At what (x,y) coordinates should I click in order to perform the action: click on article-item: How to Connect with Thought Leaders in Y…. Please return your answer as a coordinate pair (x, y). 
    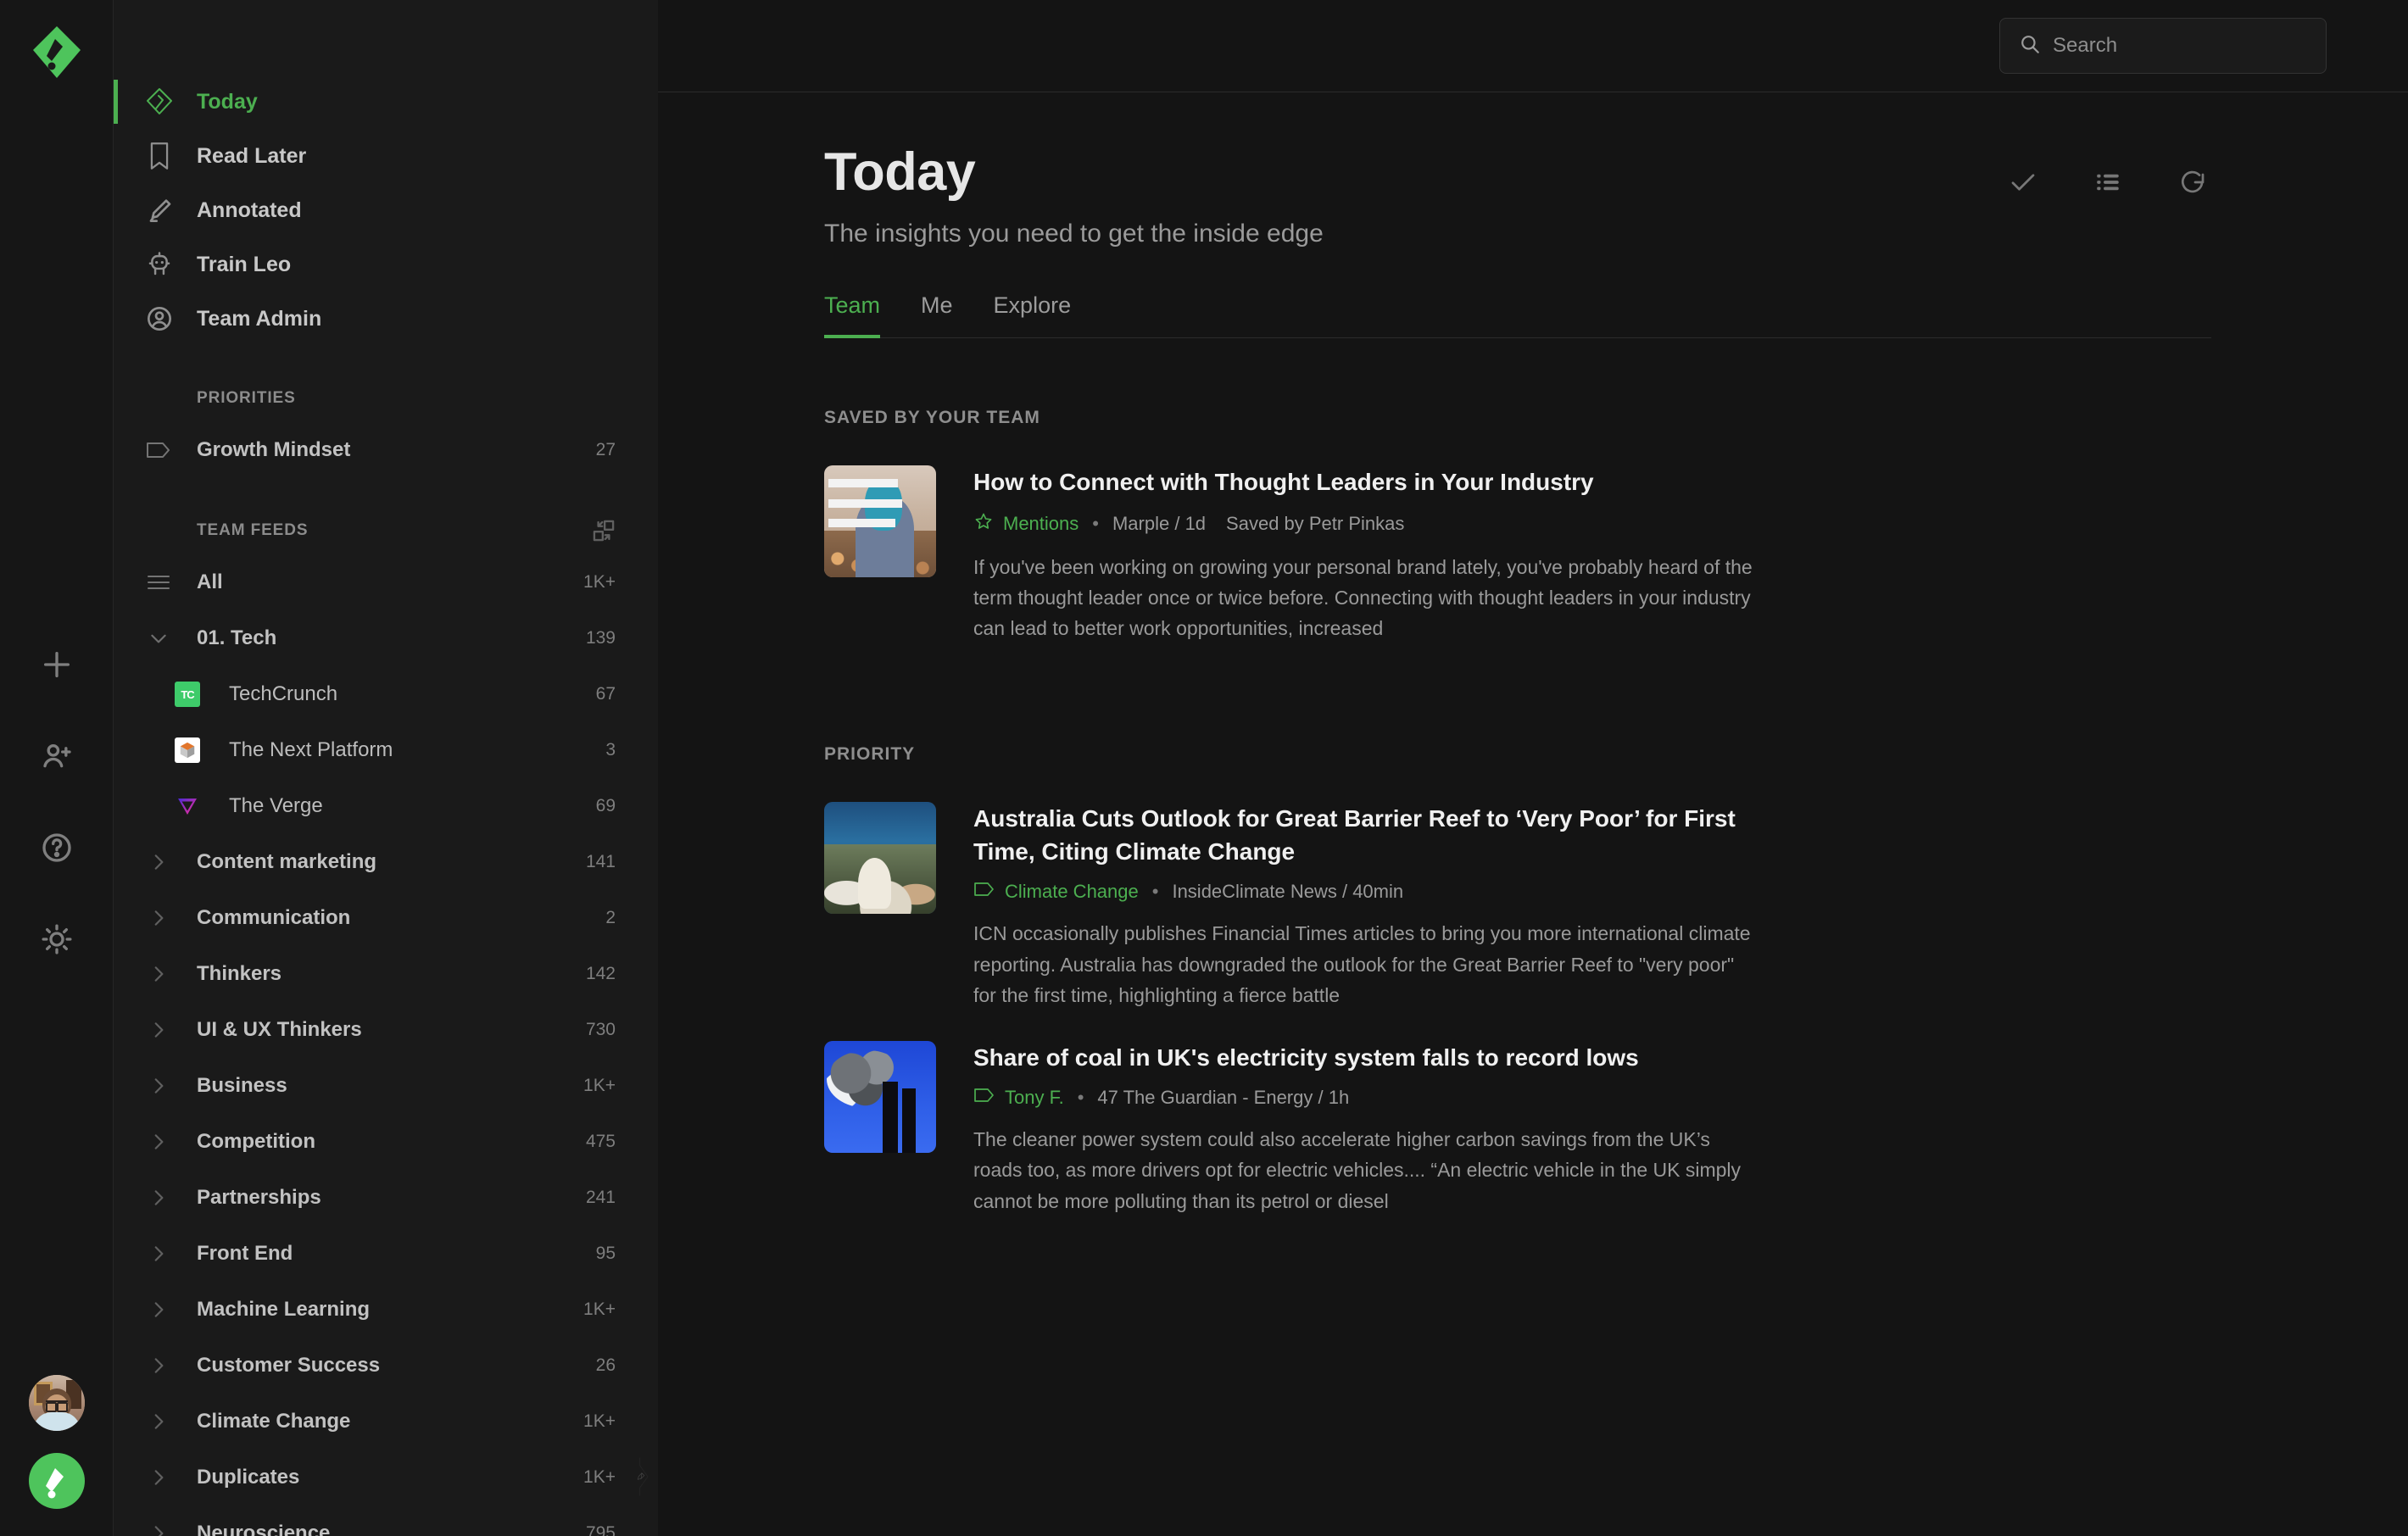
    Looking at the image, I should click on (1565, 554).